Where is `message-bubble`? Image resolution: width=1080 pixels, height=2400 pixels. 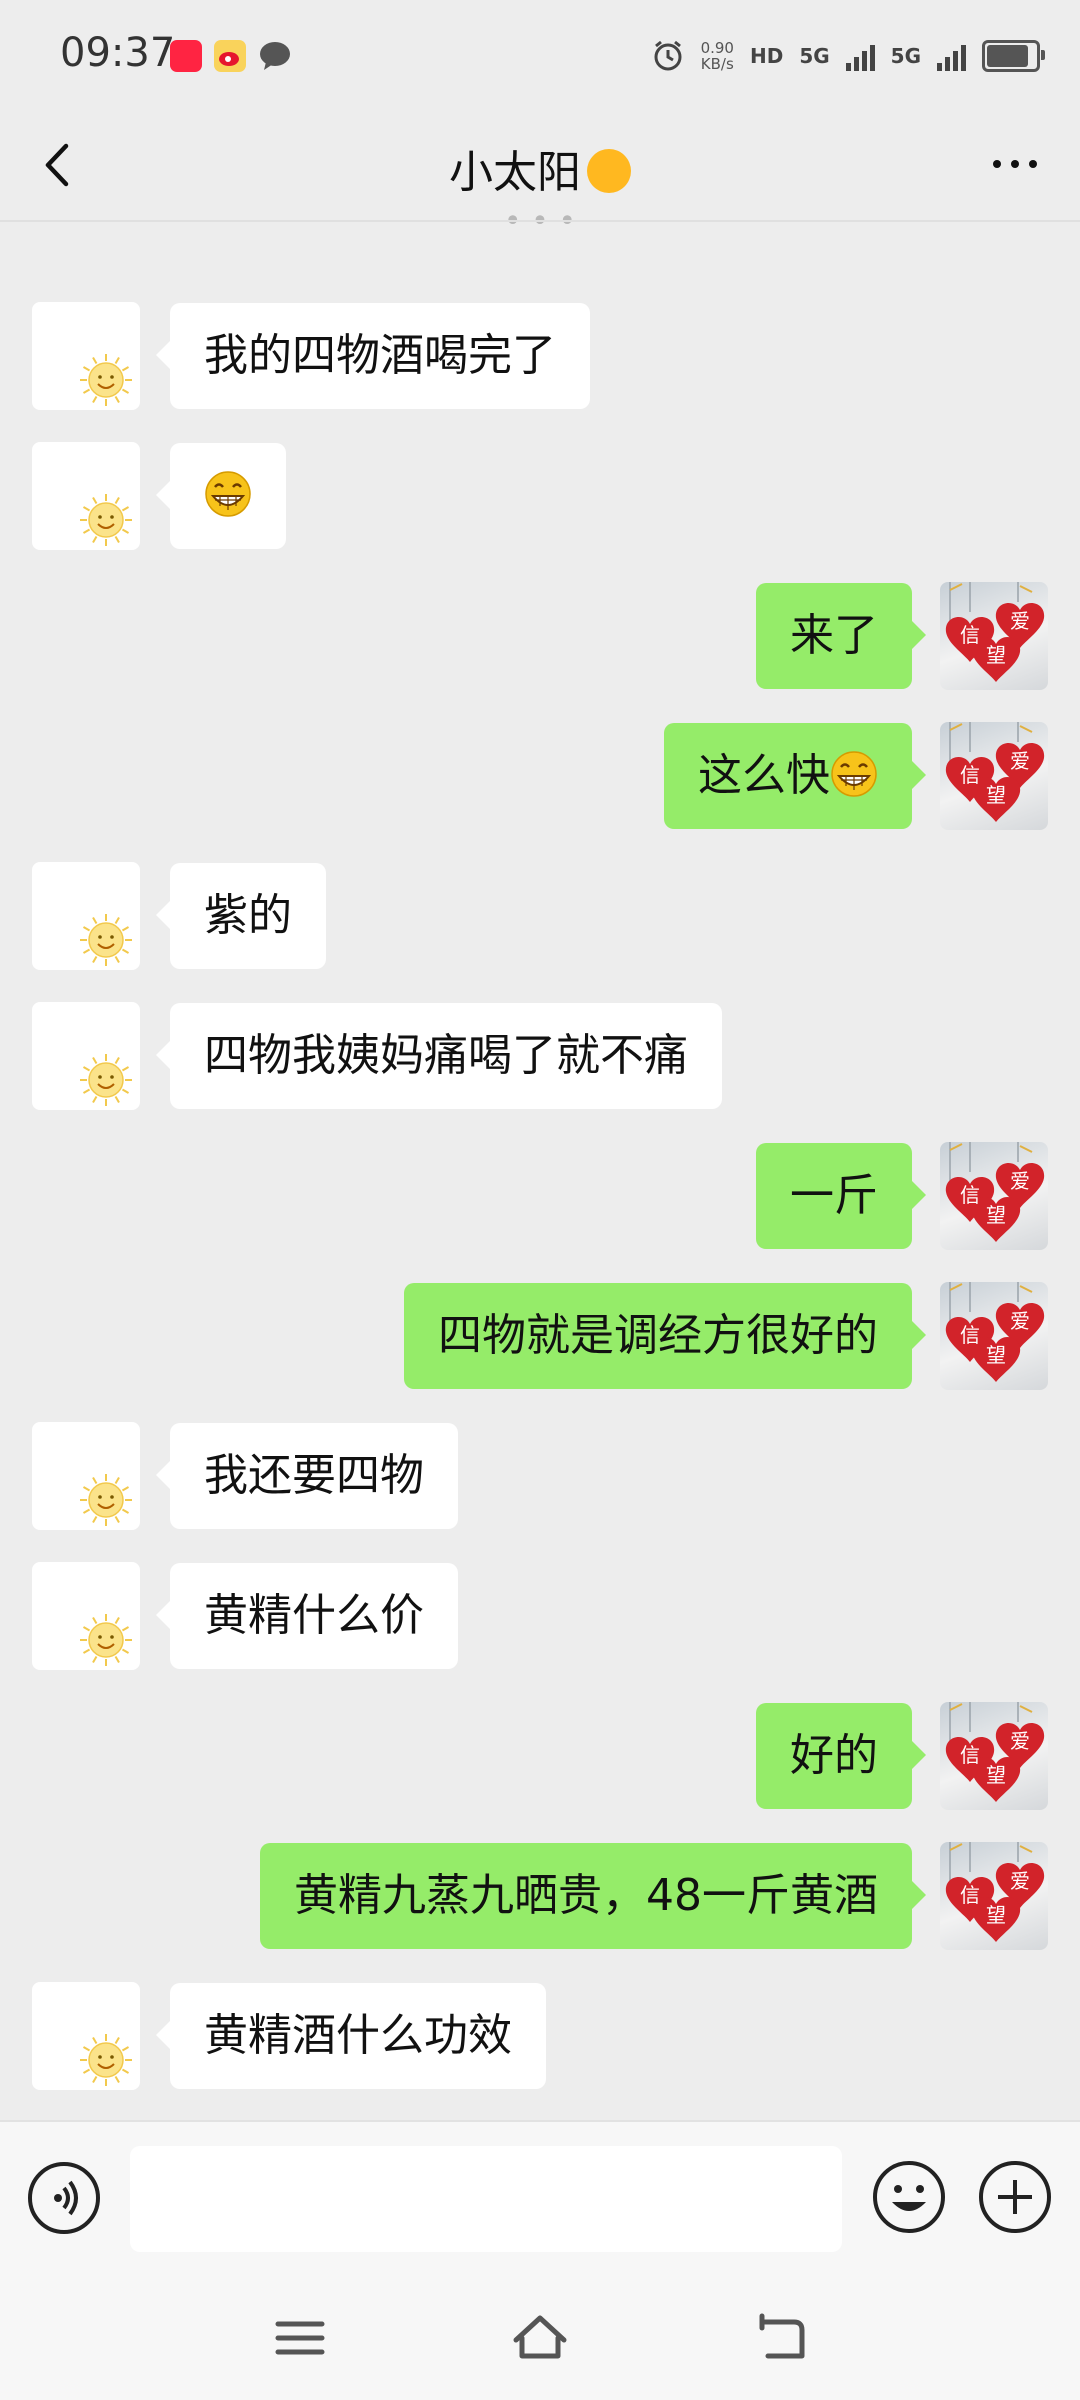 message-bubble is located at coordinates (221, 496).